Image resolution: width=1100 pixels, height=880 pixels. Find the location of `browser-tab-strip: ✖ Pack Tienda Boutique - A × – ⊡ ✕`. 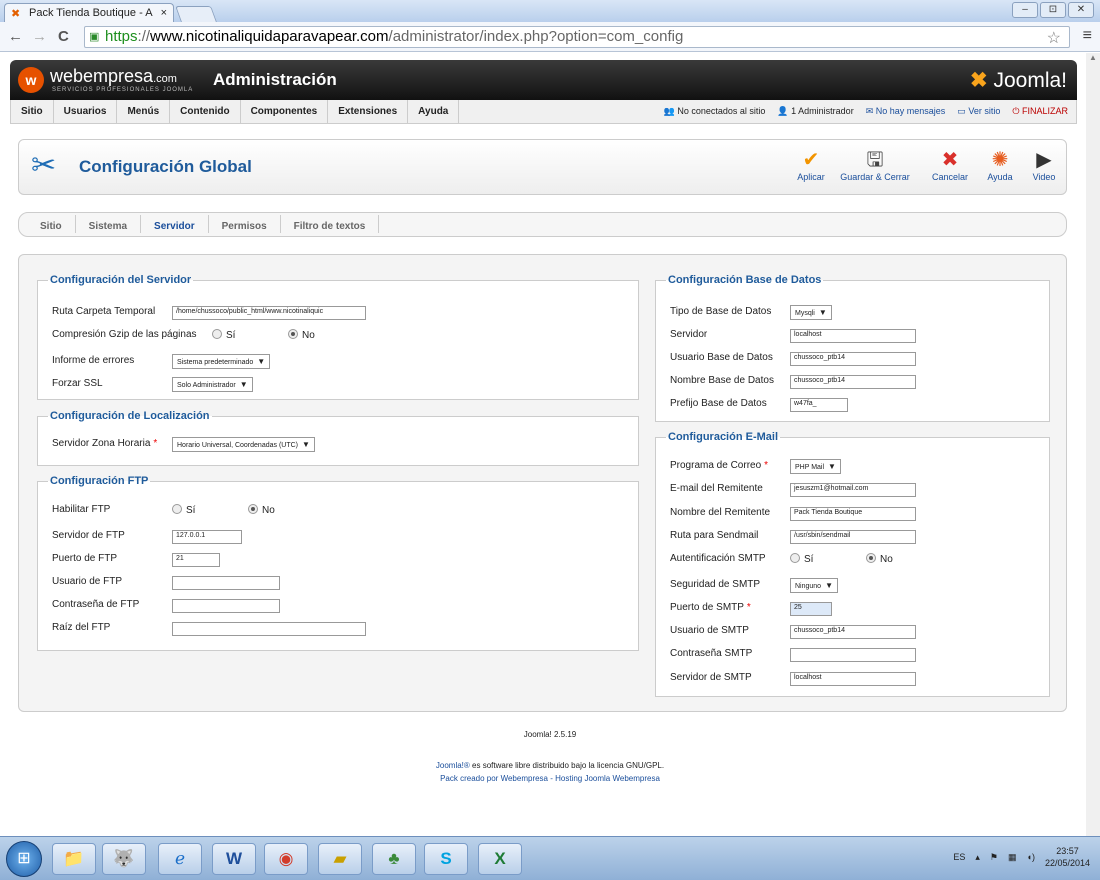

browser-tab-strip: ✖ Pack Tienda Boutique - A × – ⊡ ✕ is located at coordinates (550, 11).